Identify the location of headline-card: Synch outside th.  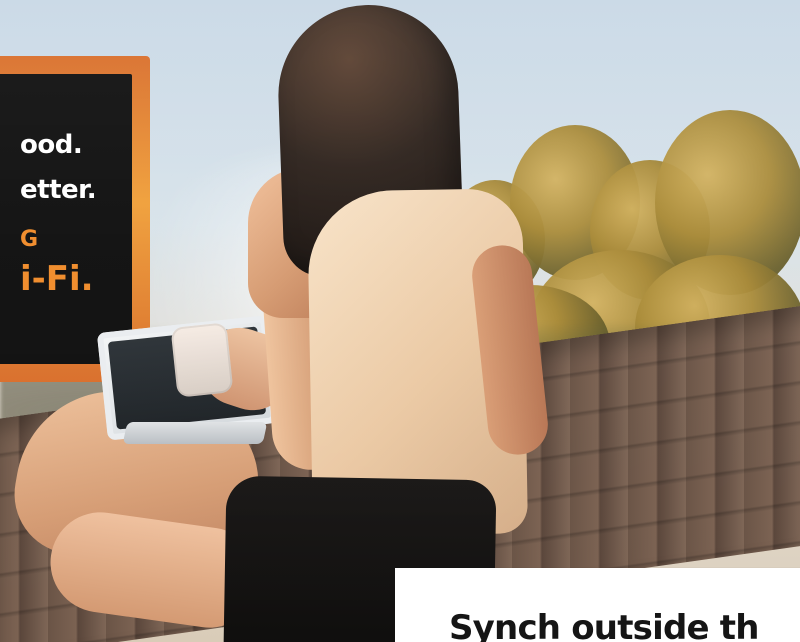
(597, 605).